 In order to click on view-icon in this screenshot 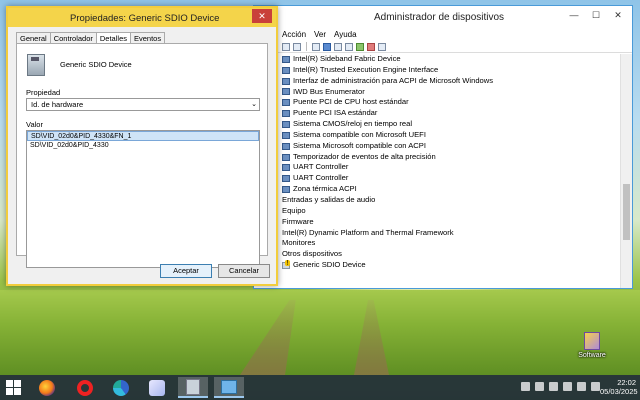, I will do `click(338, 46)`.